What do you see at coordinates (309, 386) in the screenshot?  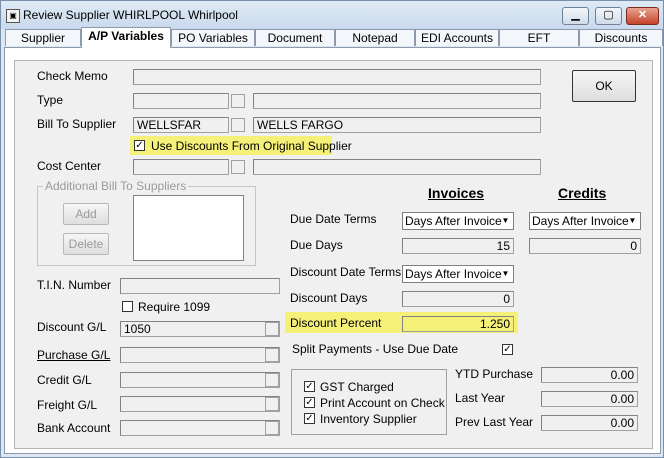 I see `gst-charged-checkbox: ✓` at bounding box center [309, 386].